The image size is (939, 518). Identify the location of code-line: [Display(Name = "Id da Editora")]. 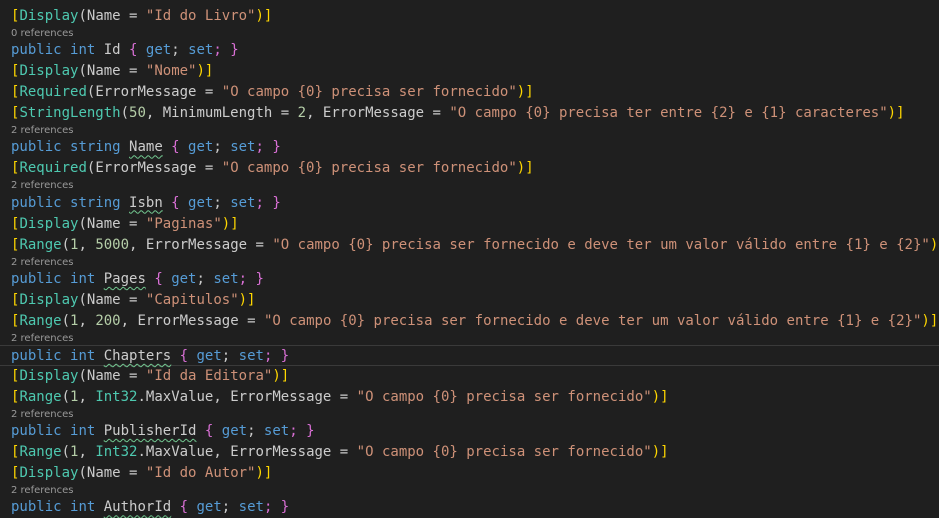
(469, 376).